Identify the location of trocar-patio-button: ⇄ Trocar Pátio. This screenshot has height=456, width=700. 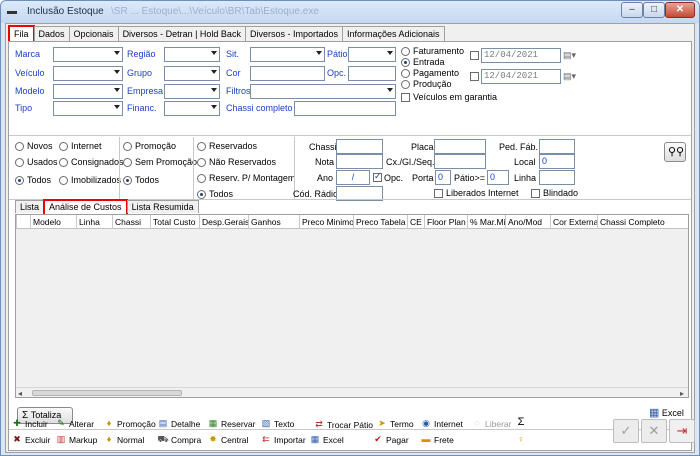
(343, 424).